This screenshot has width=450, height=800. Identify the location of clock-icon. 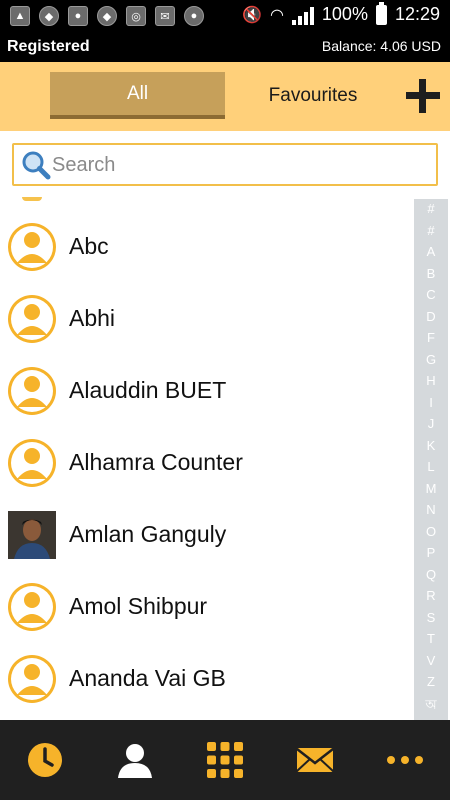
(45, 760).